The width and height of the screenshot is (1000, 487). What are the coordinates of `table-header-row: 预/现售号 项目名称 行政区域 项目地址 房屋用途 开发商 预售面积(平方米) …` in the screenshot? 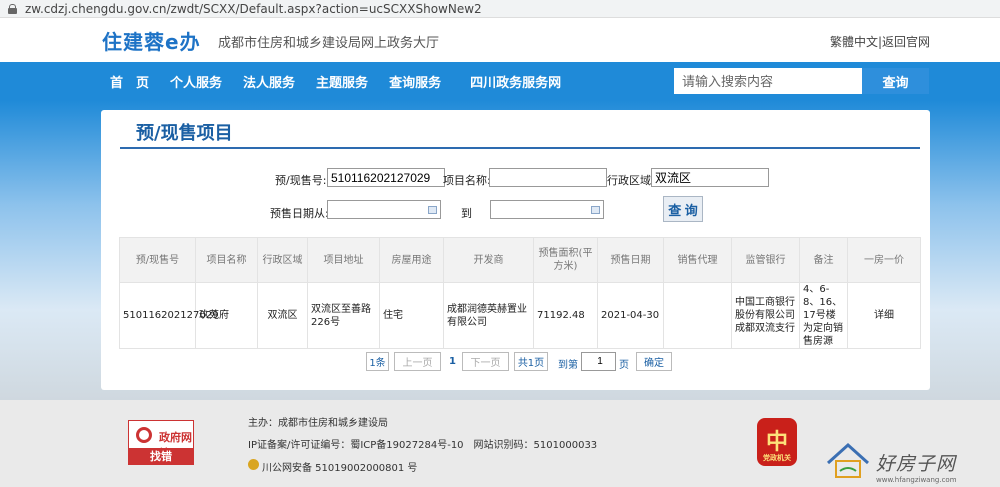 It's located at (520, 260).